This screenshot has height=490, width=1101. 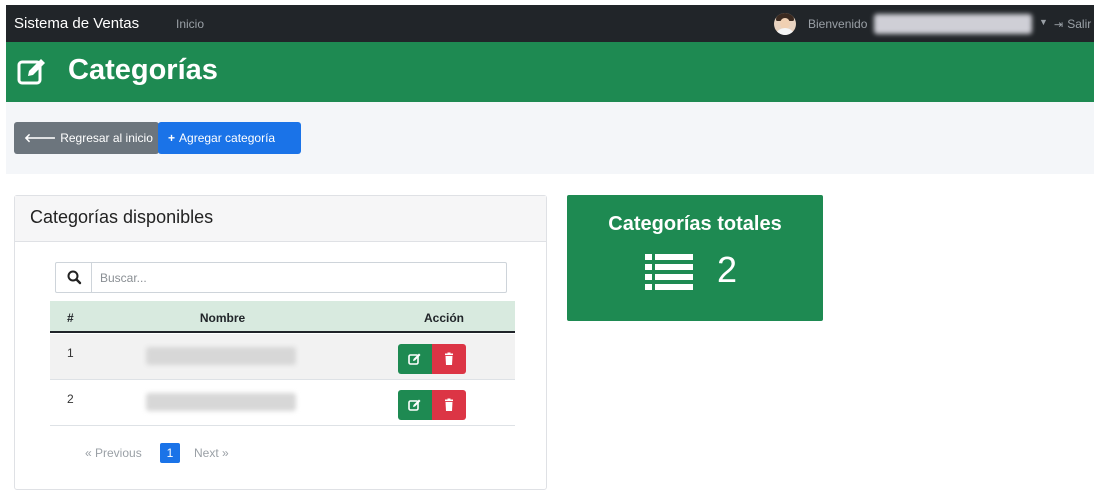 I want to click on total-categories-tile: Categorías totales 2, so click(x=695, y=258).